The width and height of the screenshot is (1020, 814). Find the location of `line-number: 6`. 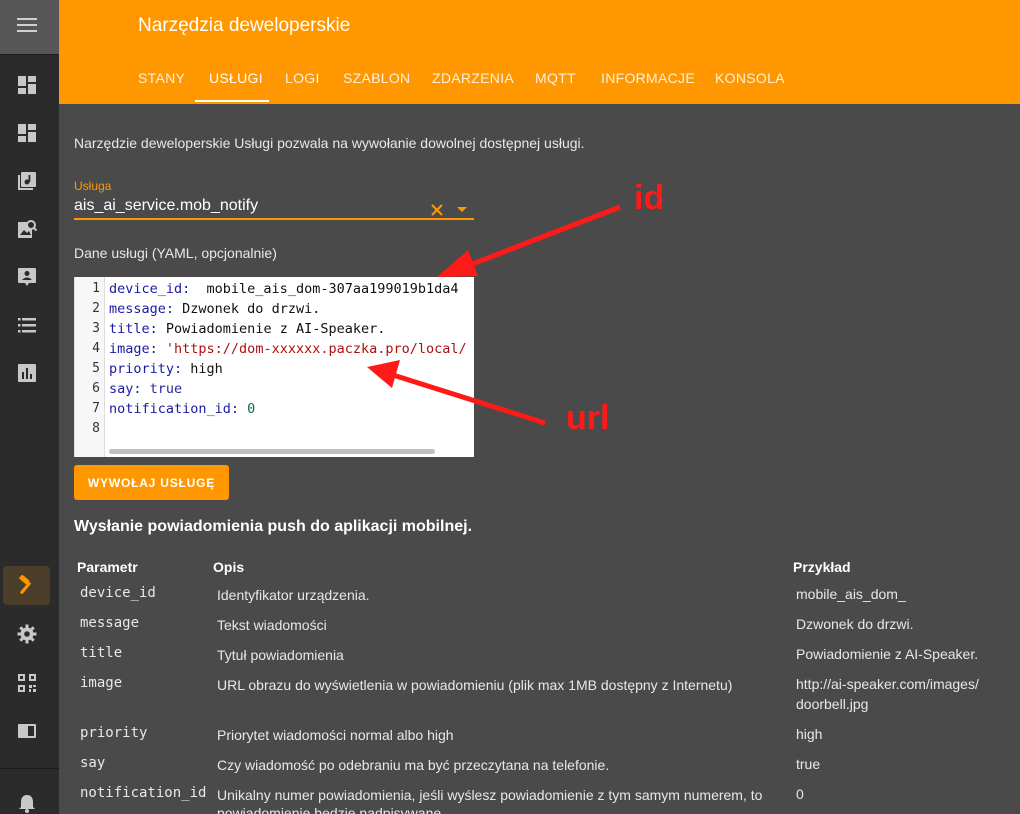

line-number: 6 is located at coordinates (96, 388).